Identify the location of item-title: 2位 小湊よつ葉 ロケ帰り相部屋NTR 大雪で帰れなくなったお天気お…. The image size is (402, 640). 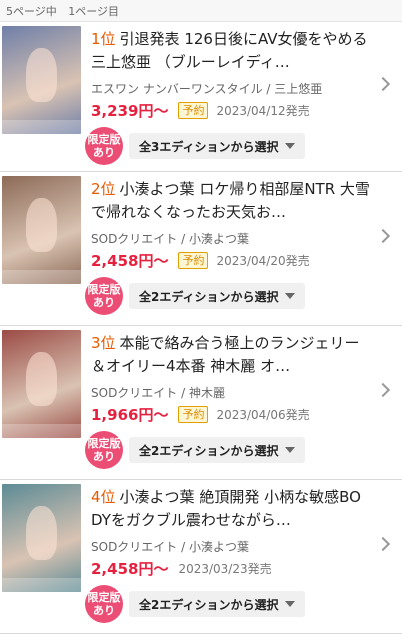
(246, 201).